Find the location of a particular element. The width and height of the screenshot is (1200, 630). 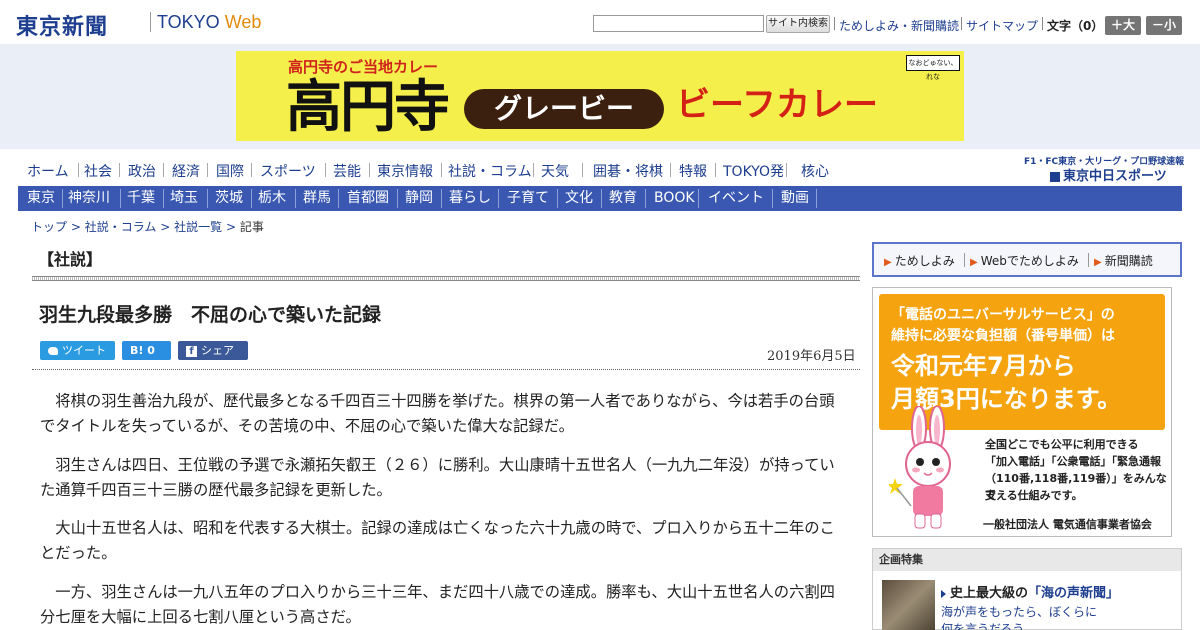

nav-item-politics: 政治 is located at coordinates (142, 171).